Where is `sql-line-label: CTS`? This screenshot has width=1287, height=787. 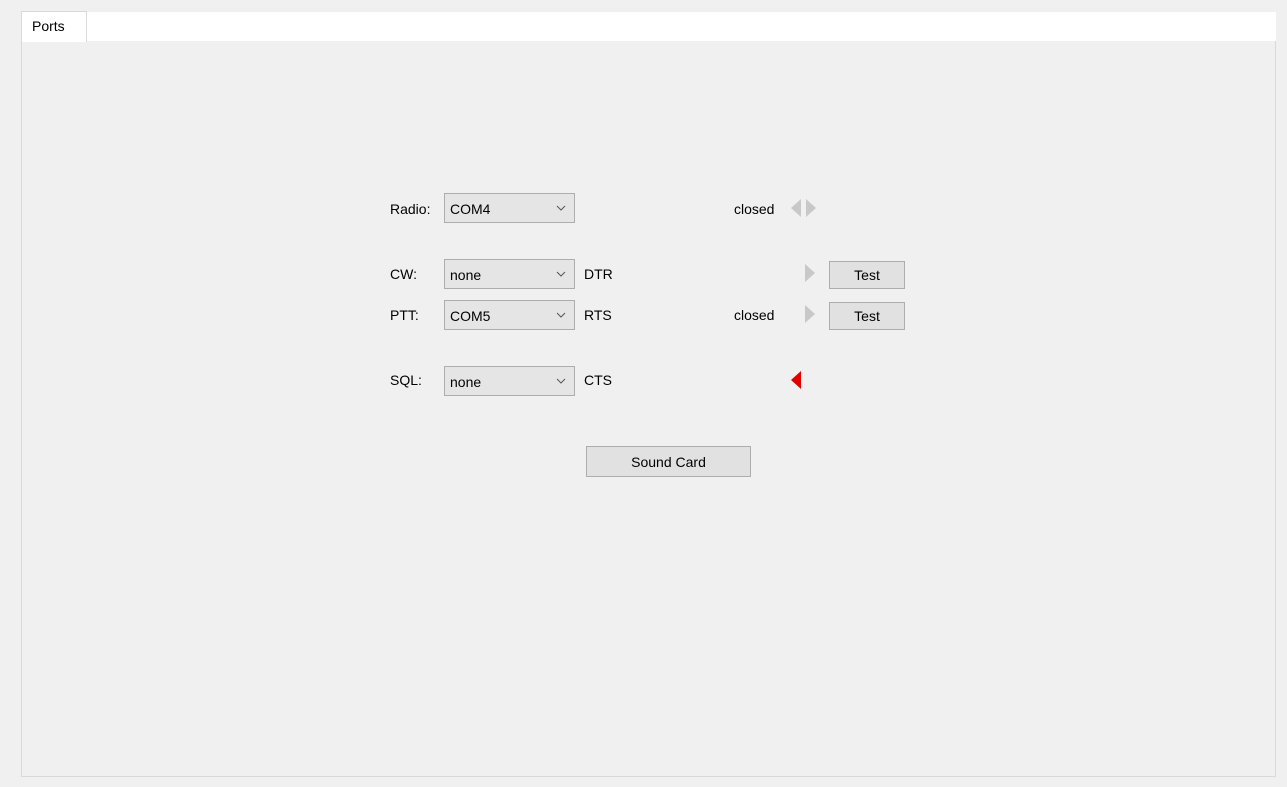
sql-line-label: CTS is located at coordinates (598, 380).